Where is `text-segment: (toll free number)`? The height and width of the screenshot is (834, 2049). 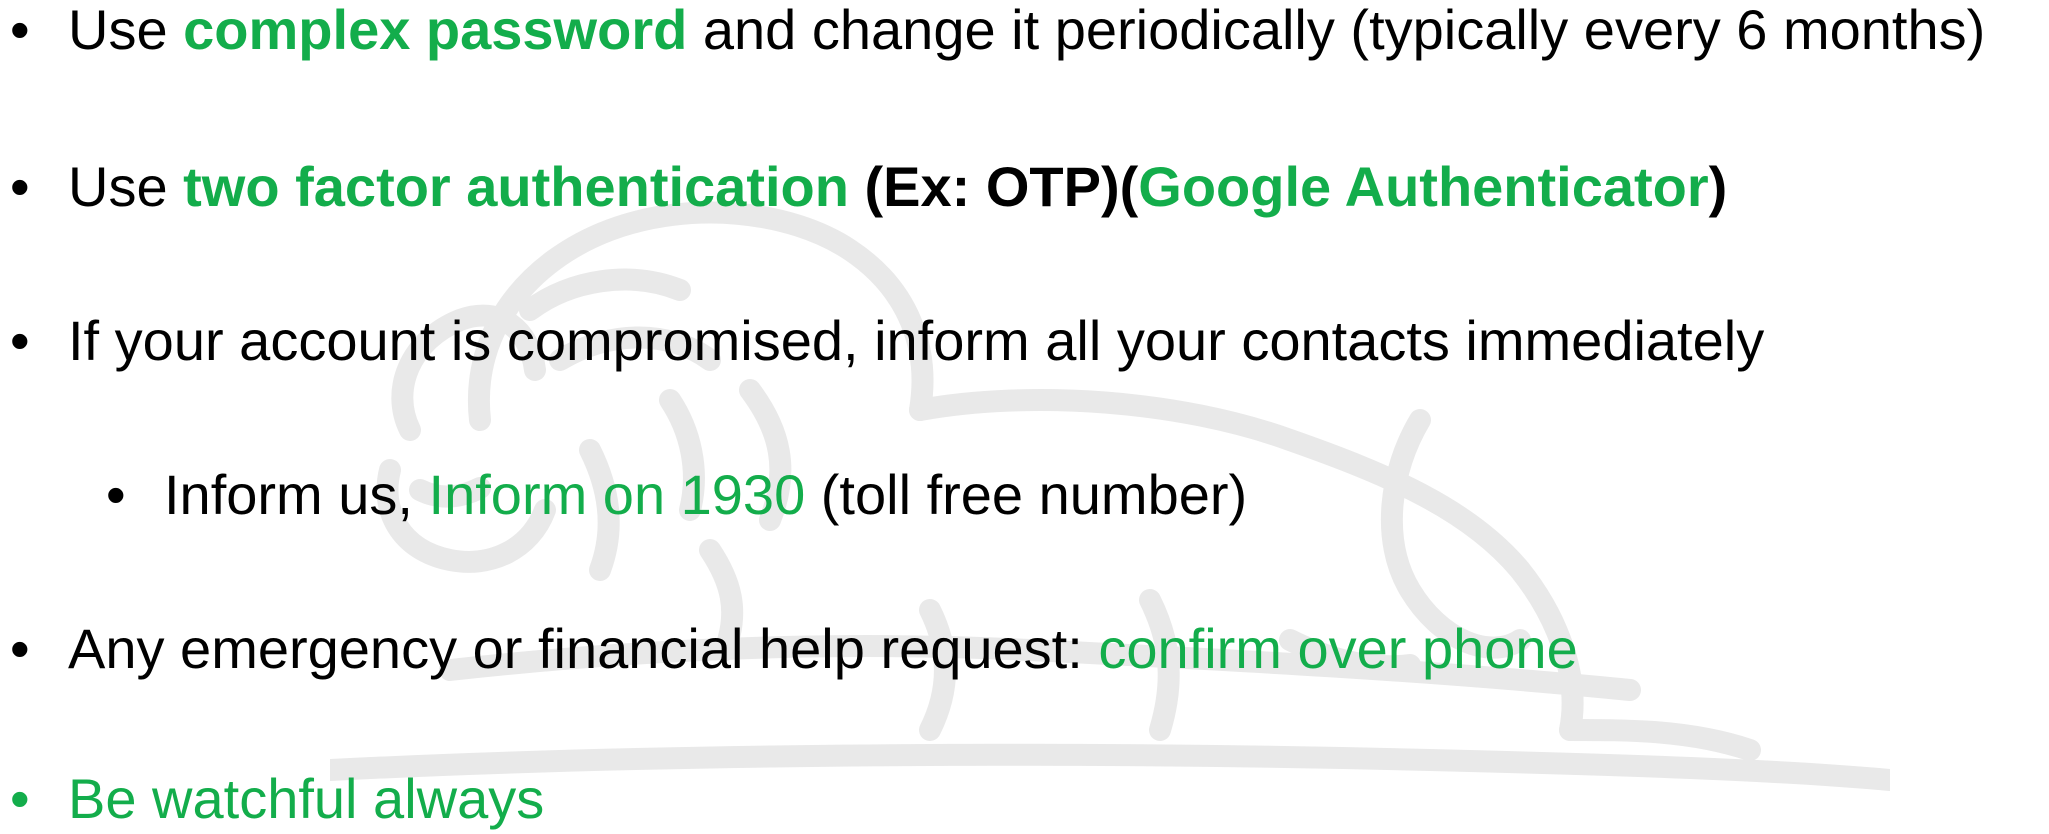 text-segment: (toll free number) is located at coordinates (1026, 494).